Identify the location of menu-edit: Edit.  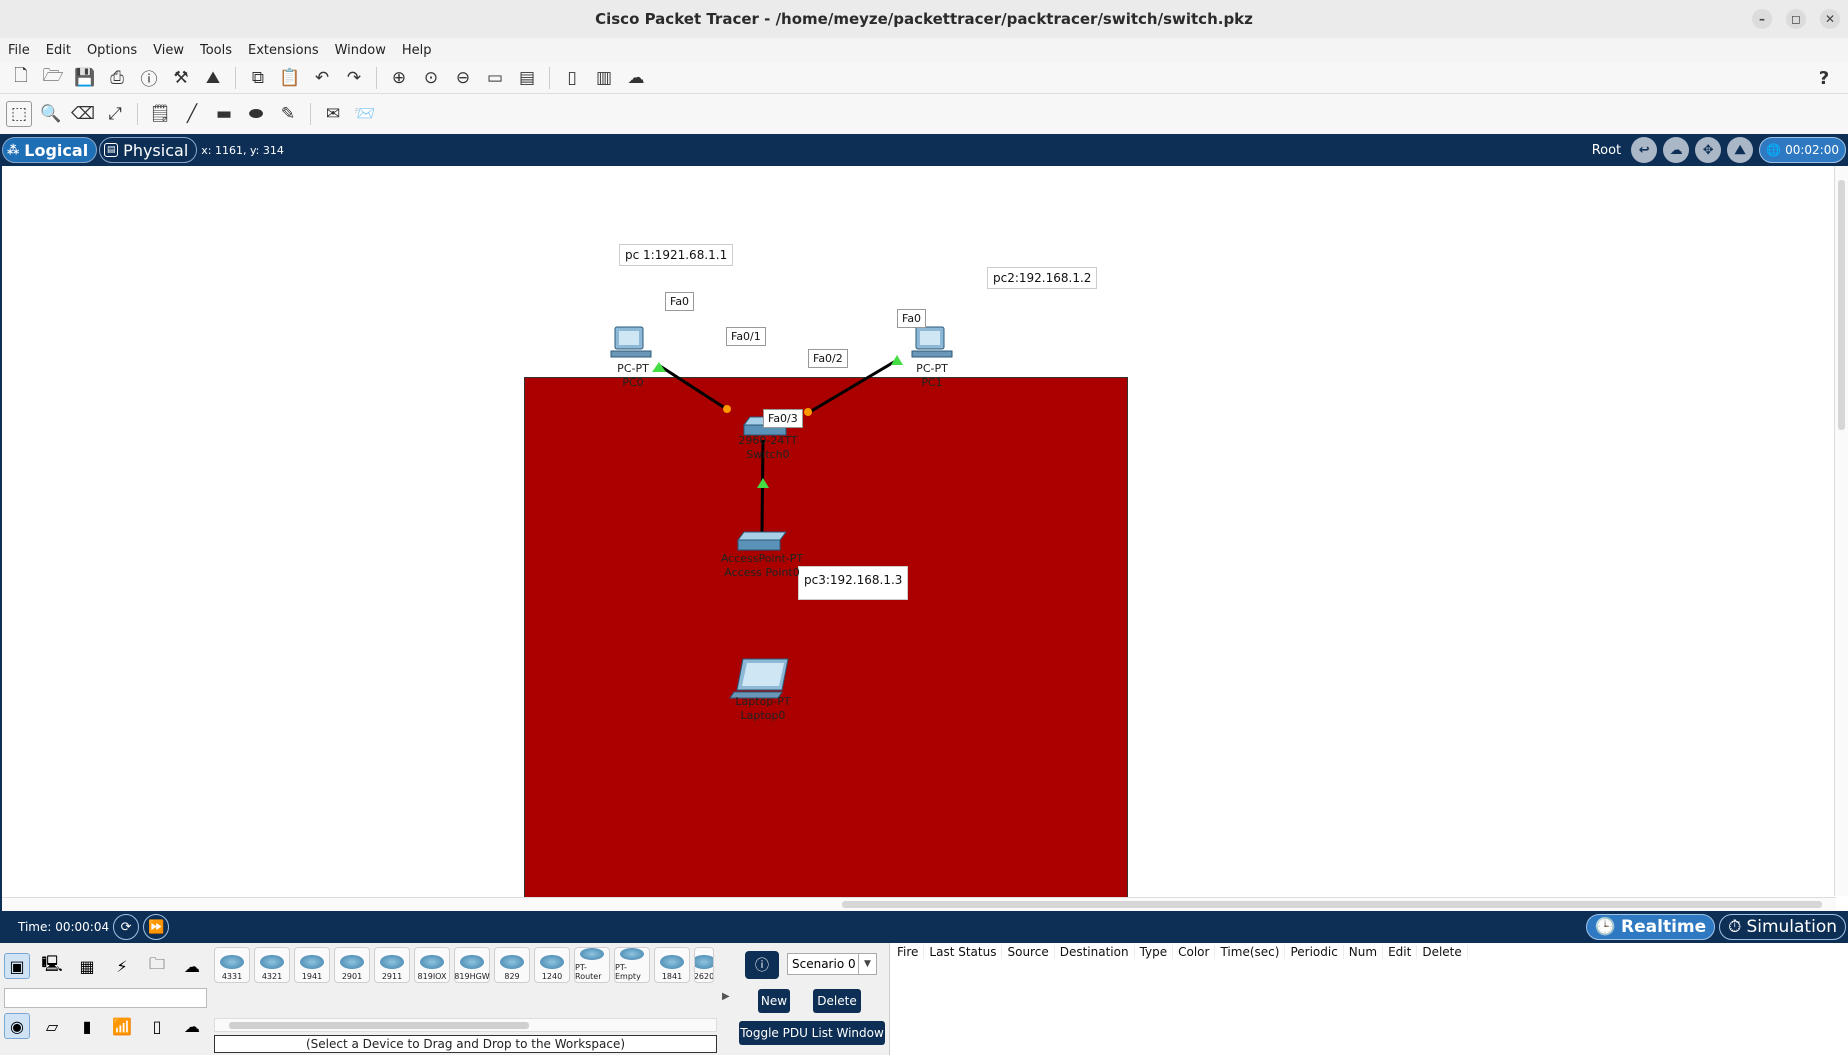
(58, 50).